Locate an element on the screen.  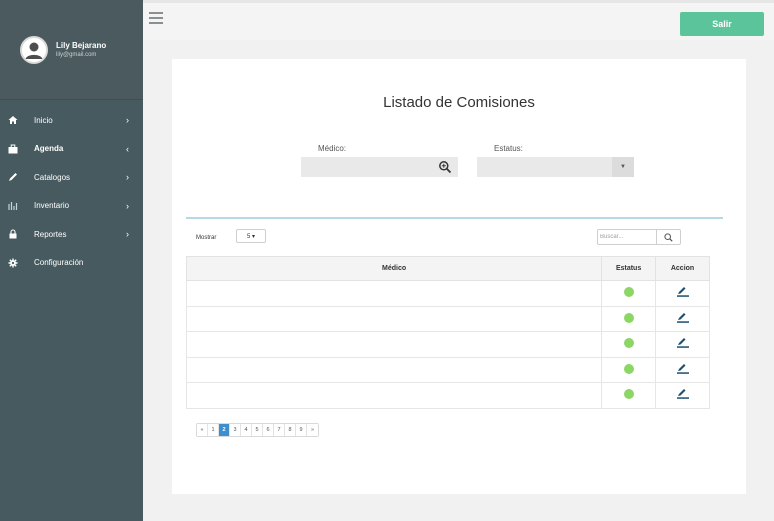
page-title: Listado de Comisiones is located at coordinates (459, 102).